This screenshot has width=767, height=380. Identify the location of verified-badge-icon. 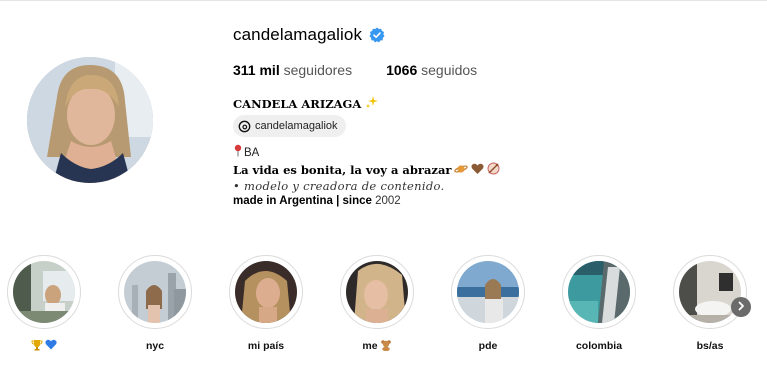
(377, 35).